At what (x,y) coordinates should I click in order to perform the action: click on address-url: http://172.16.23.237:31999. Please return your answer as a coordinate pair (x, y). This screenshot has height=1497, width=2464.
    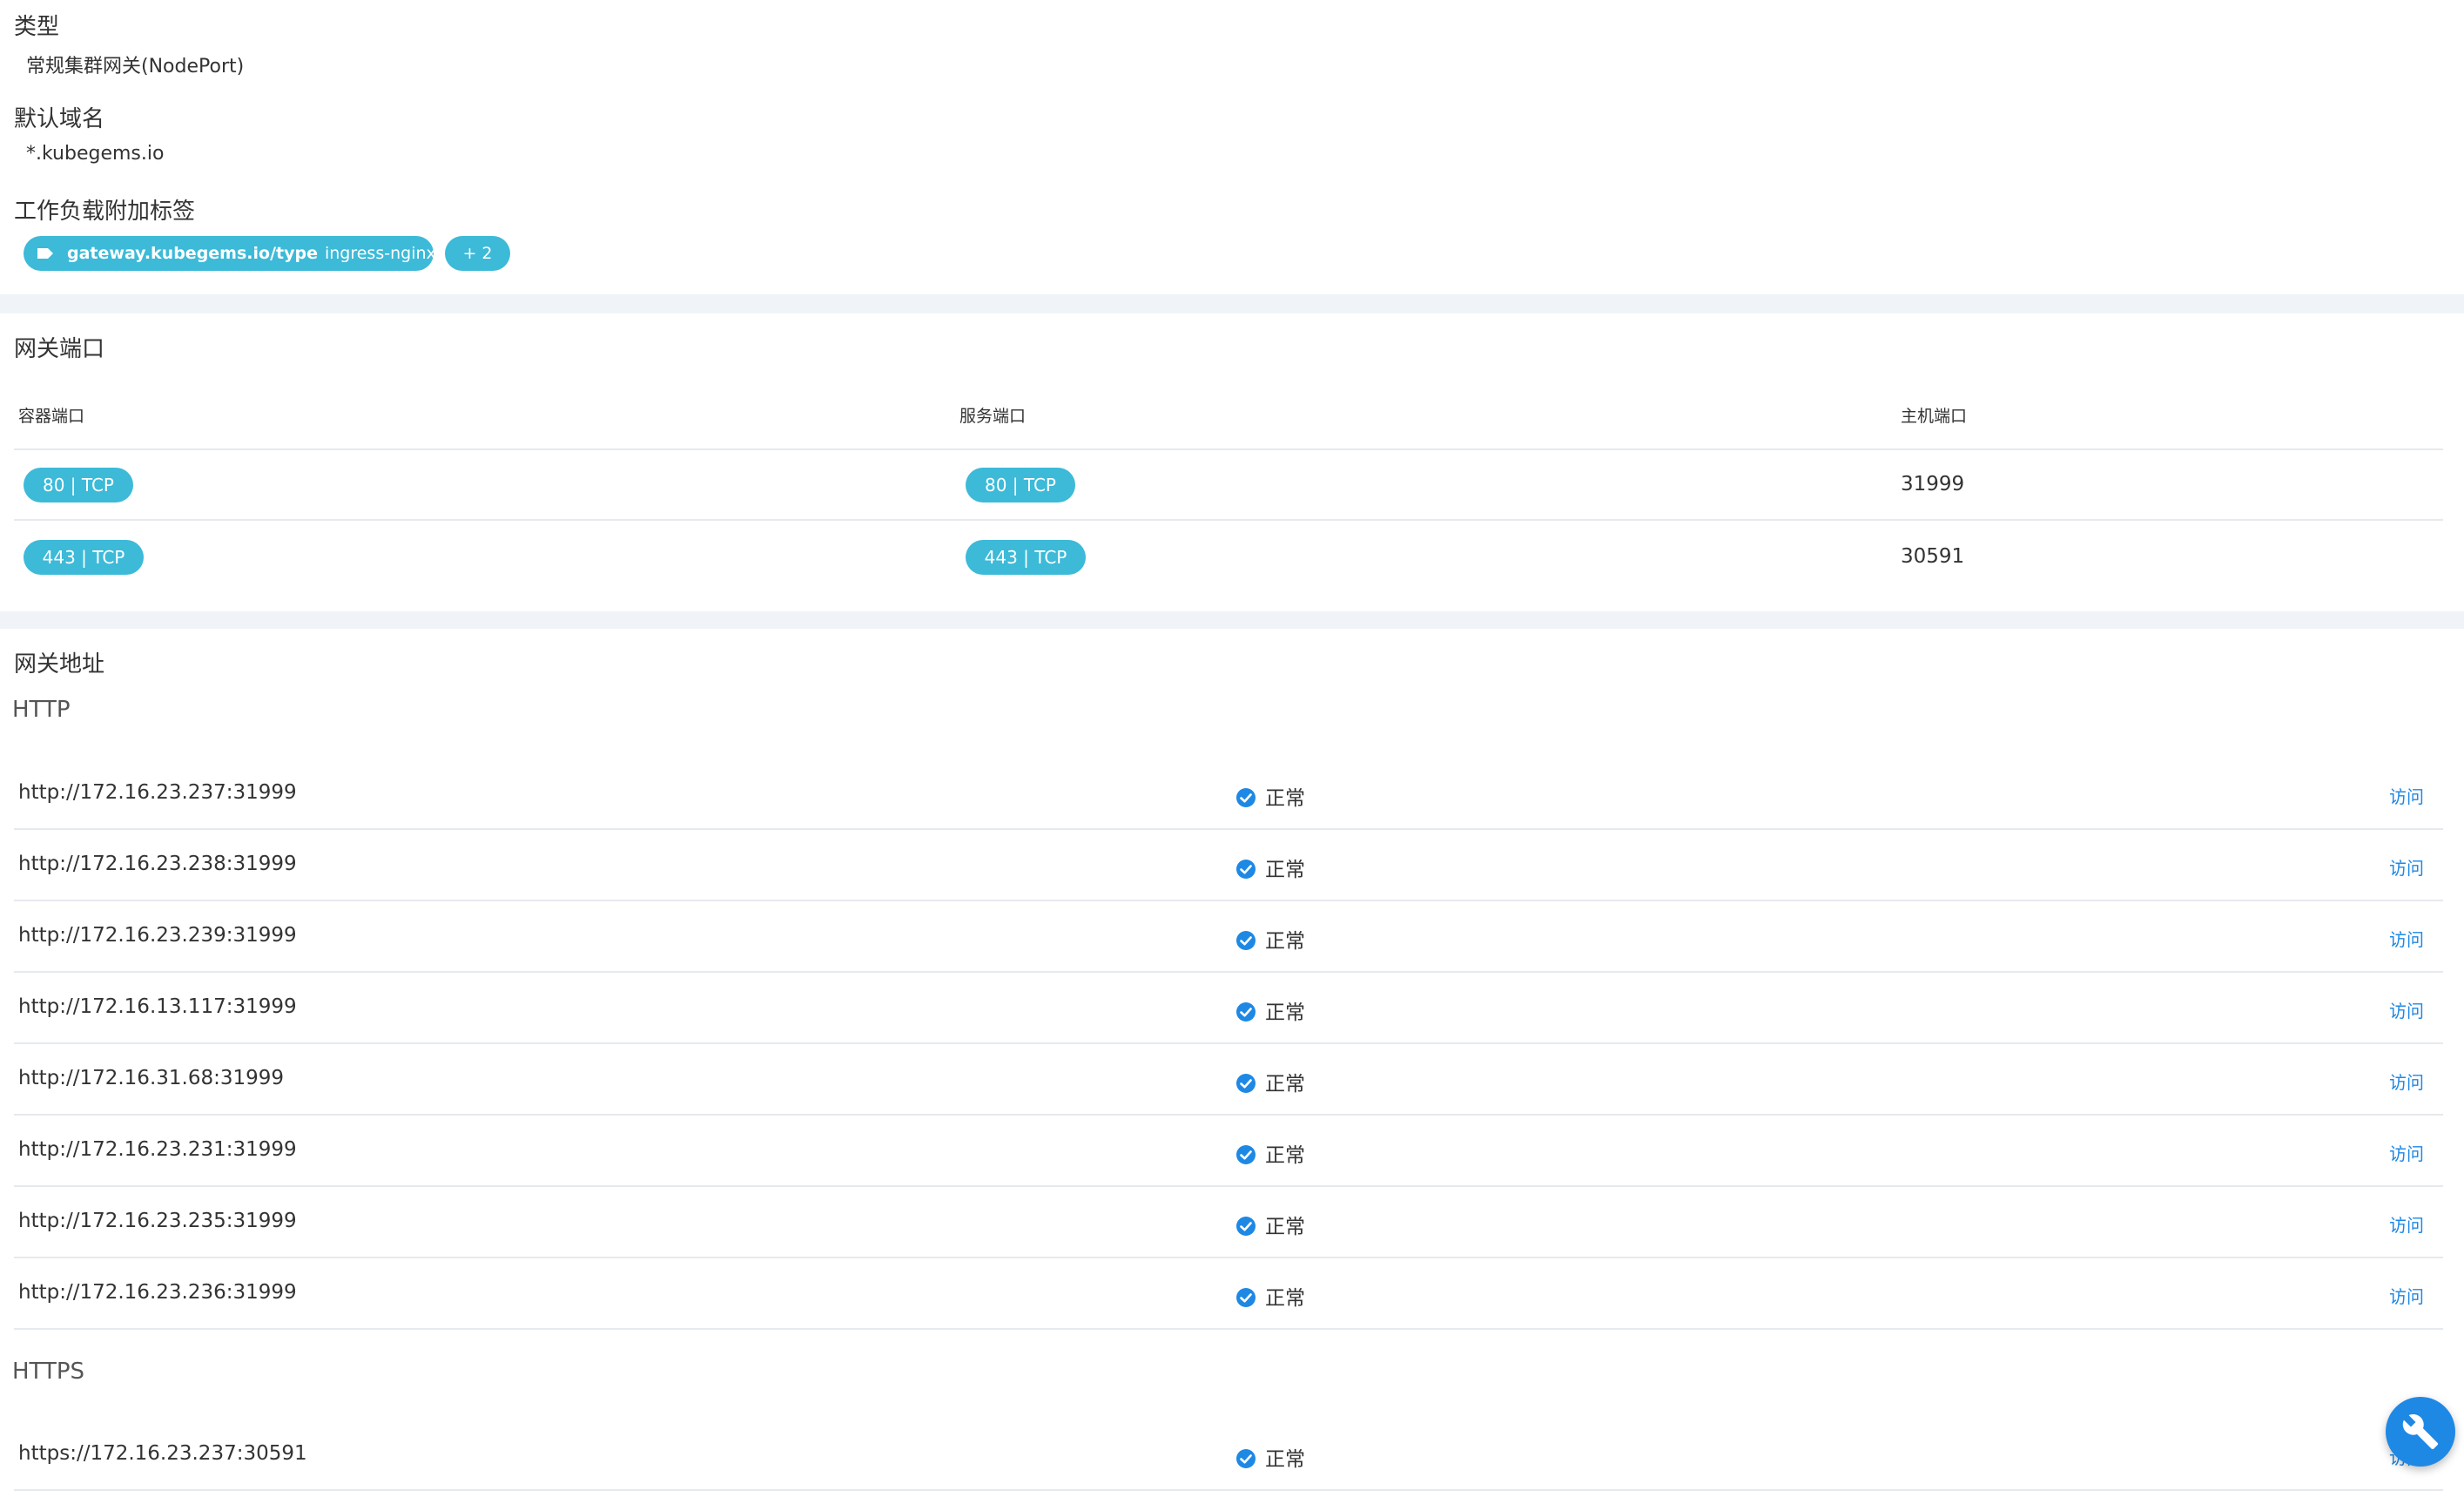
    Looking at the image, I should click on (157, 792).